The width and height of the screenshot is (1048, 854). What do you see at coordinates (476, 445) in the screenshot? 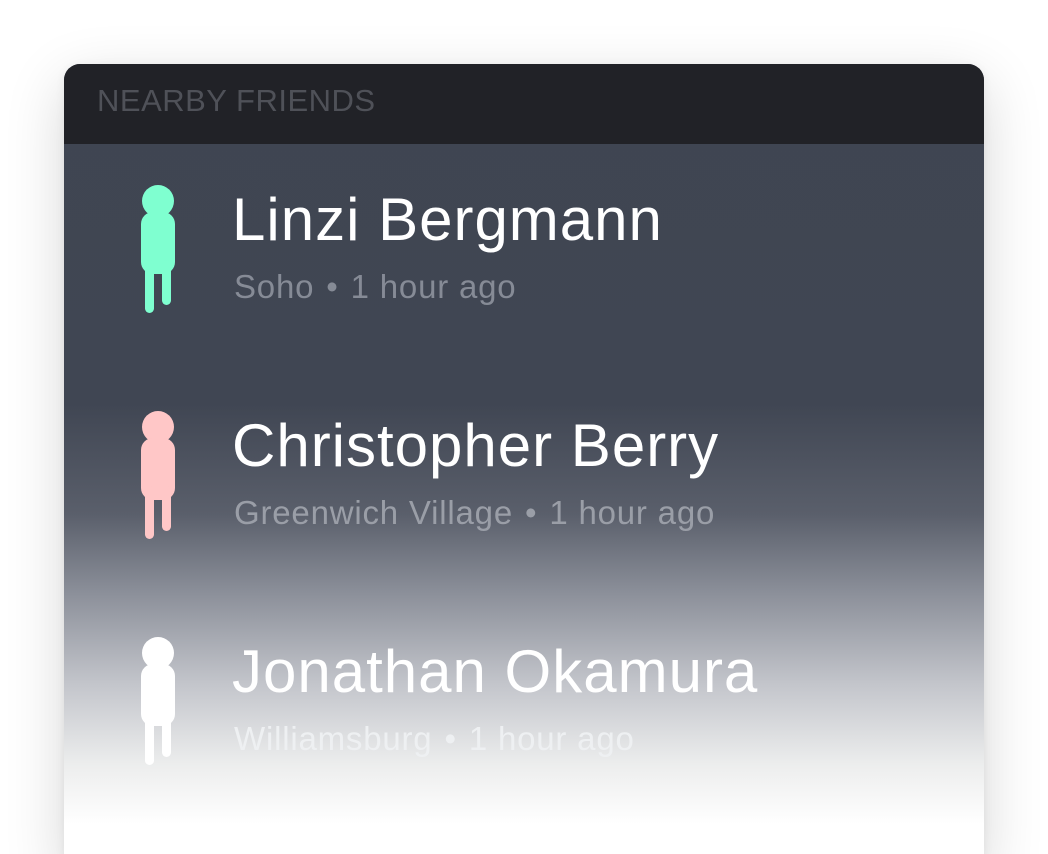
I see `friend-name: Christopher Berry` at bounding box center [476, 445].